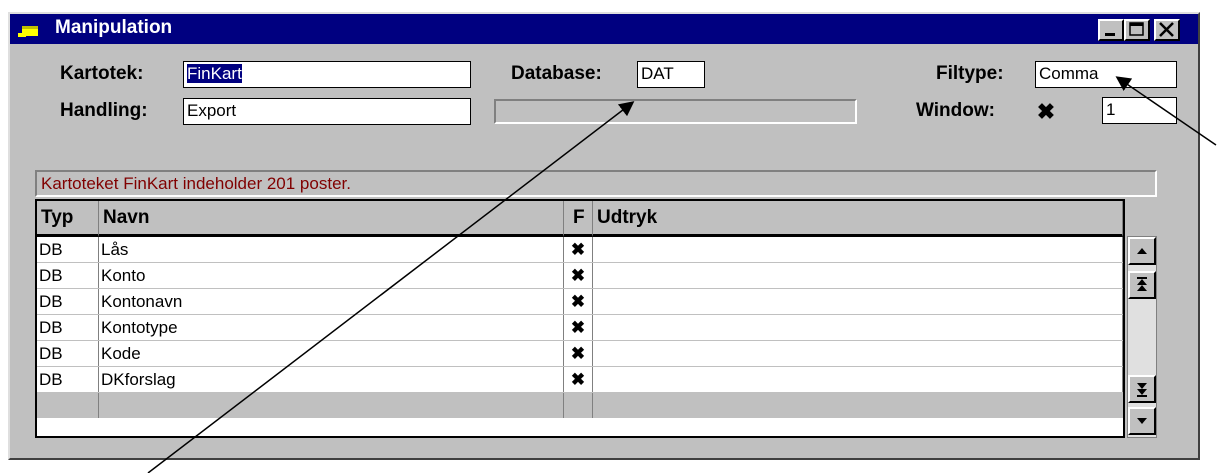  I want to click on cell-navn: Kode, so click(331, 353).